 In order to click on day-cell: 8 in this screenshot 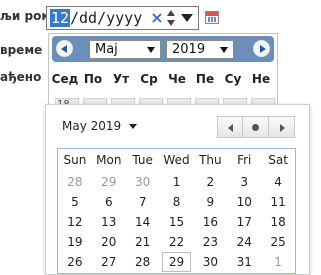, I will do `click(177, 202)`.